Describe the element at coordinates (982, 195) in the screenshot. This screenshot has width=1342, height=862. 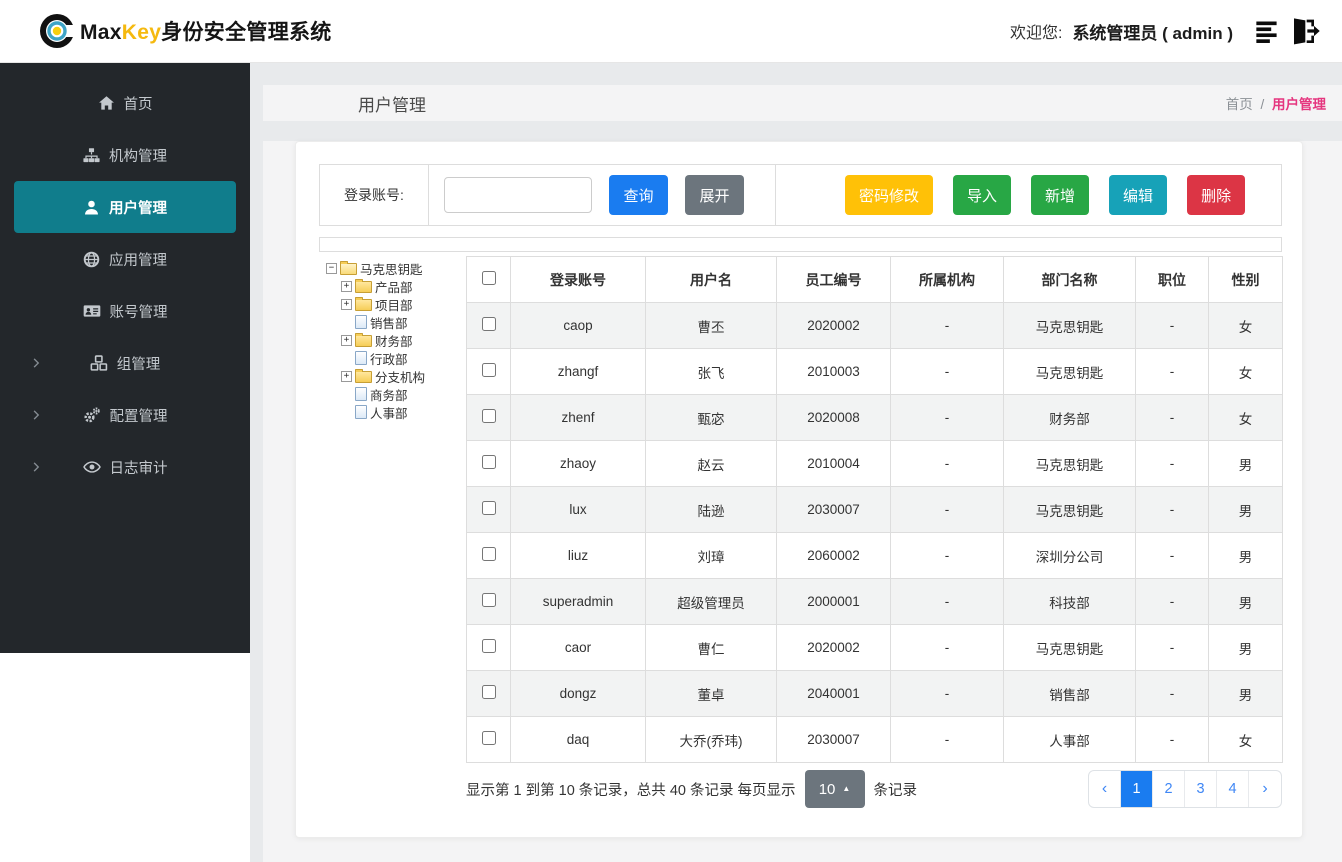
I see `import-button: 导入` at that location.